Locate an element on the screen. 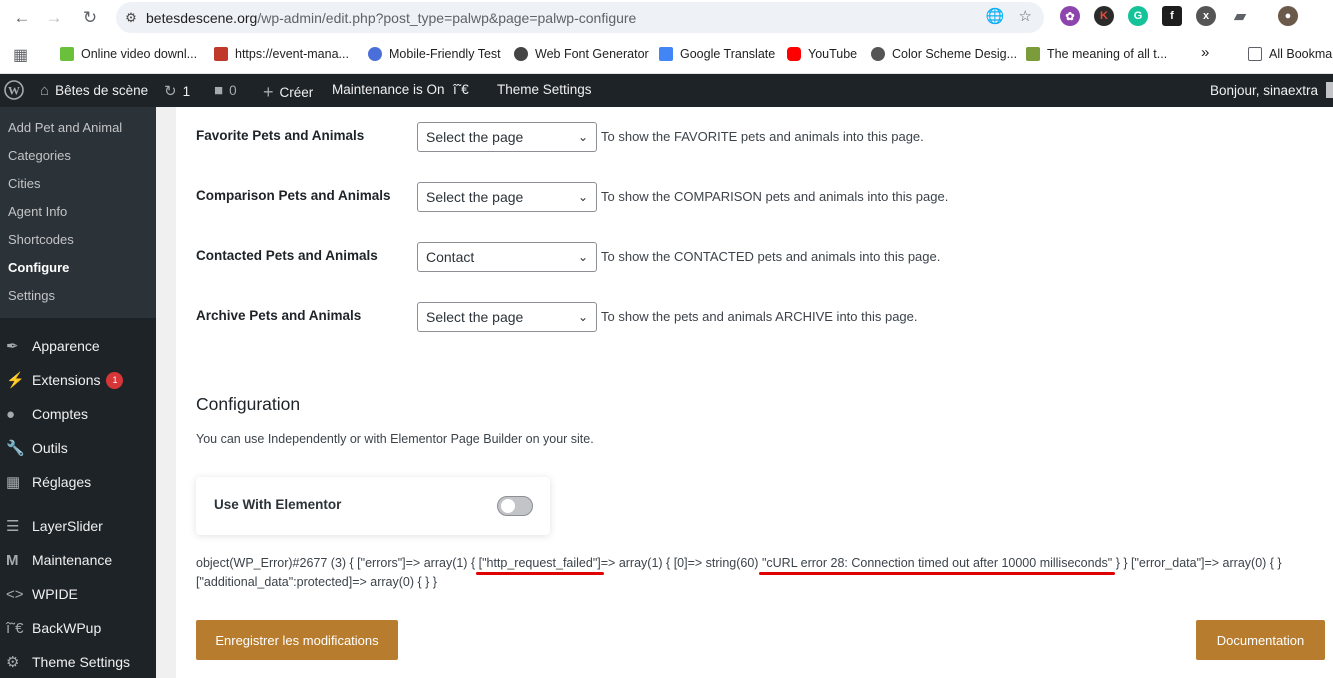  star-icon: ☆ is located at coordinates (1025, 16).